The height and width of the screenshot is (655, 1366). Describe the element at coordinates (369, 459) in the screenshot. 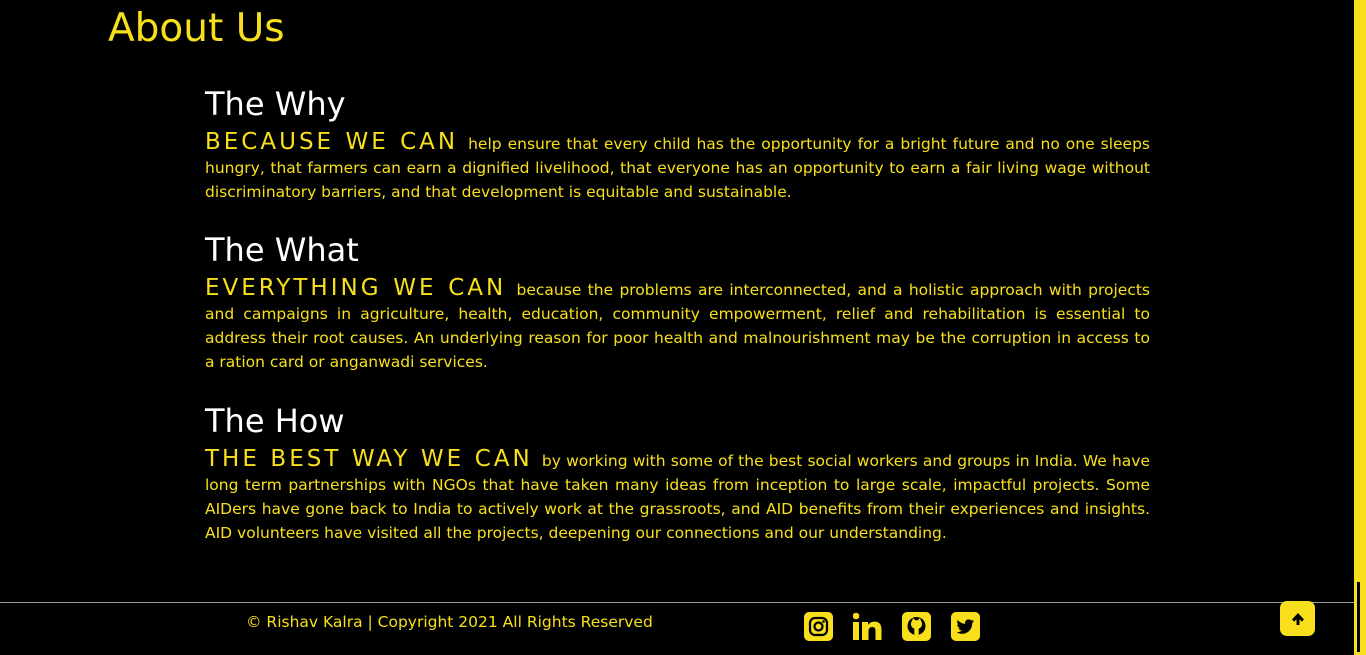

I see `section-lead: THE BEST WAY WE CAN` at that location.